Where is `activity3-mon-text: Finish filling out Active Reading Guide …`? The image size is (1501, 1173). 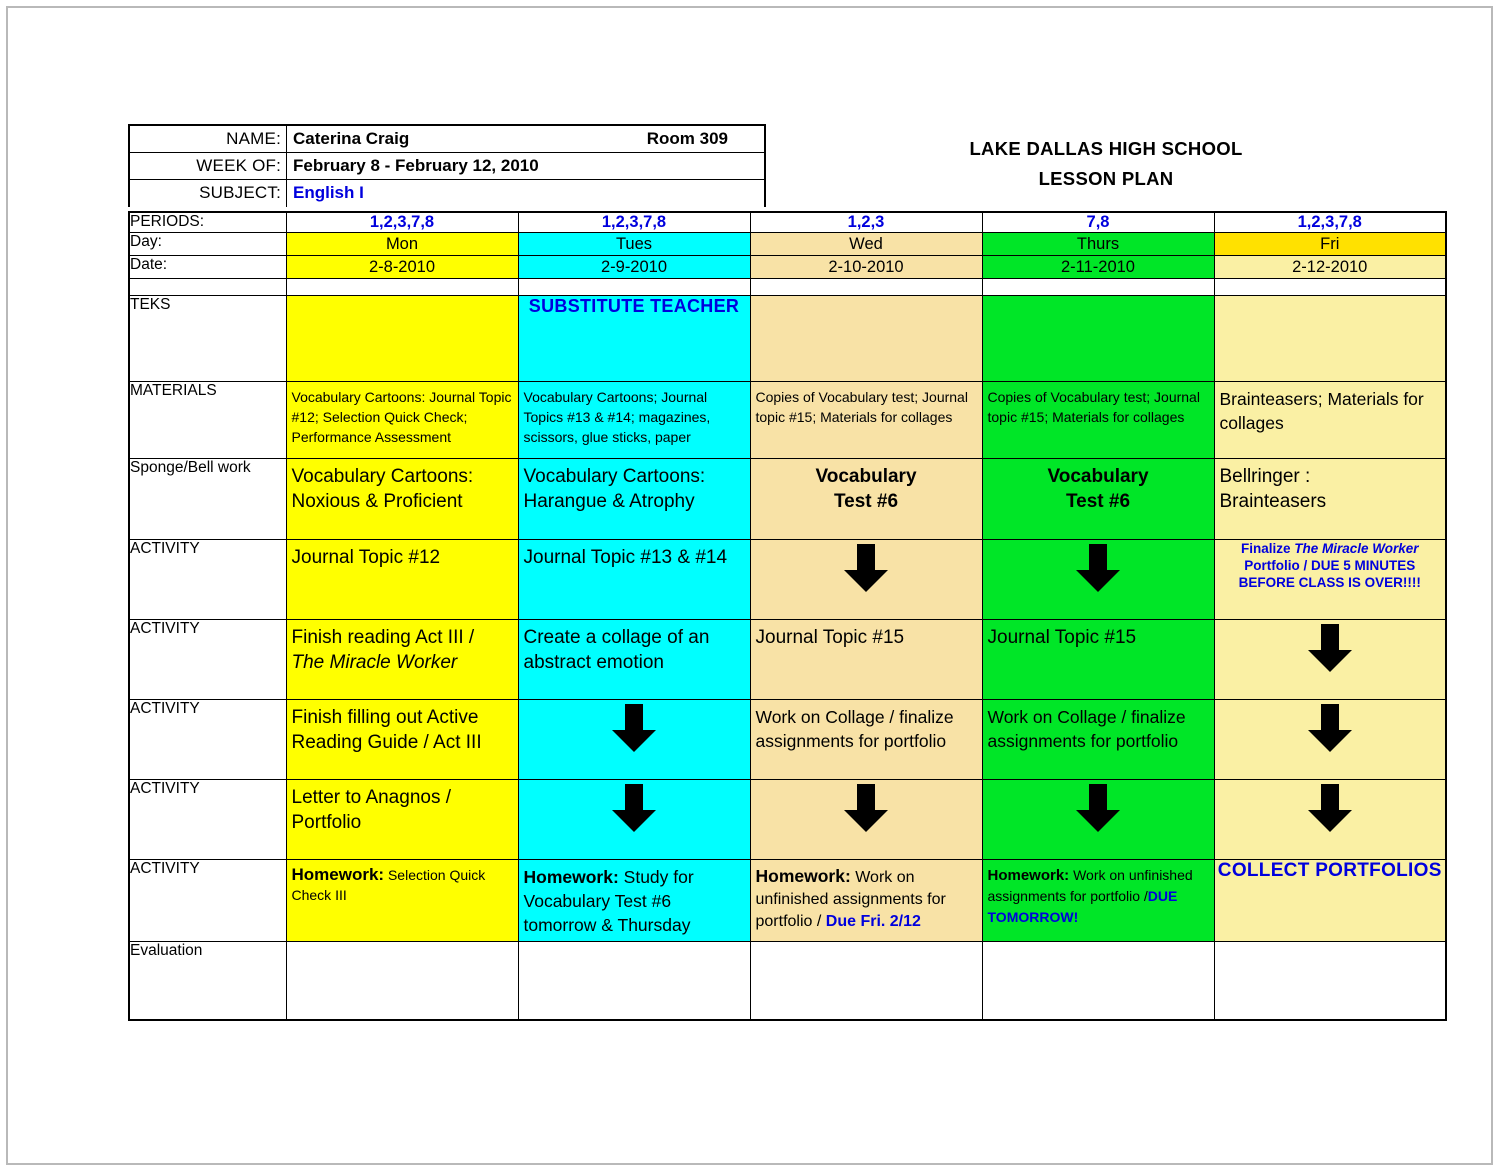
activity3-mon-text: Finish filling out Active Reading Guide … is located at coordinates (386, 730).